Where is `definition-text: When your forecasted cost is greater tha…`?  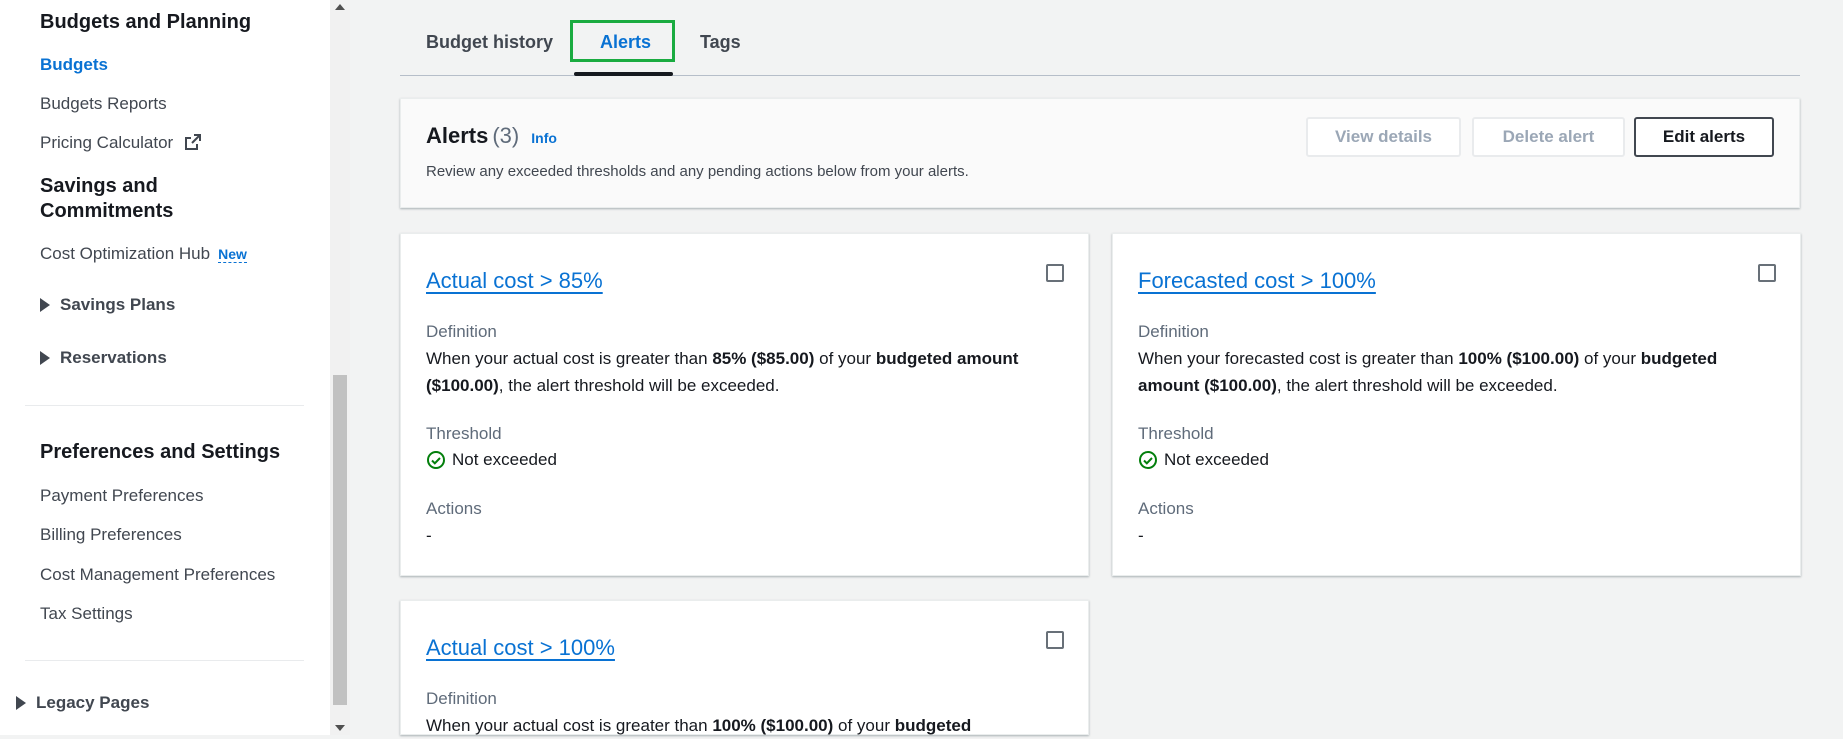
definition-text: When your forecasted cost is greater tha… is located at coordinates (1458, 372).